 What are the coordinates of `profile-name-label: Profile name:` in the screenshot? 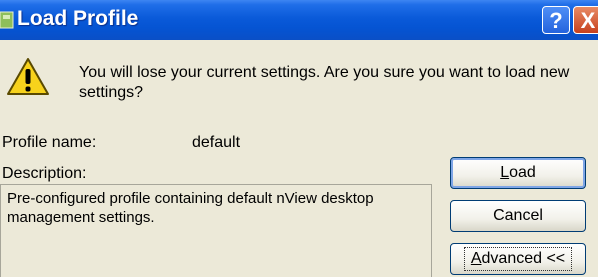 It's located at (49, 142).